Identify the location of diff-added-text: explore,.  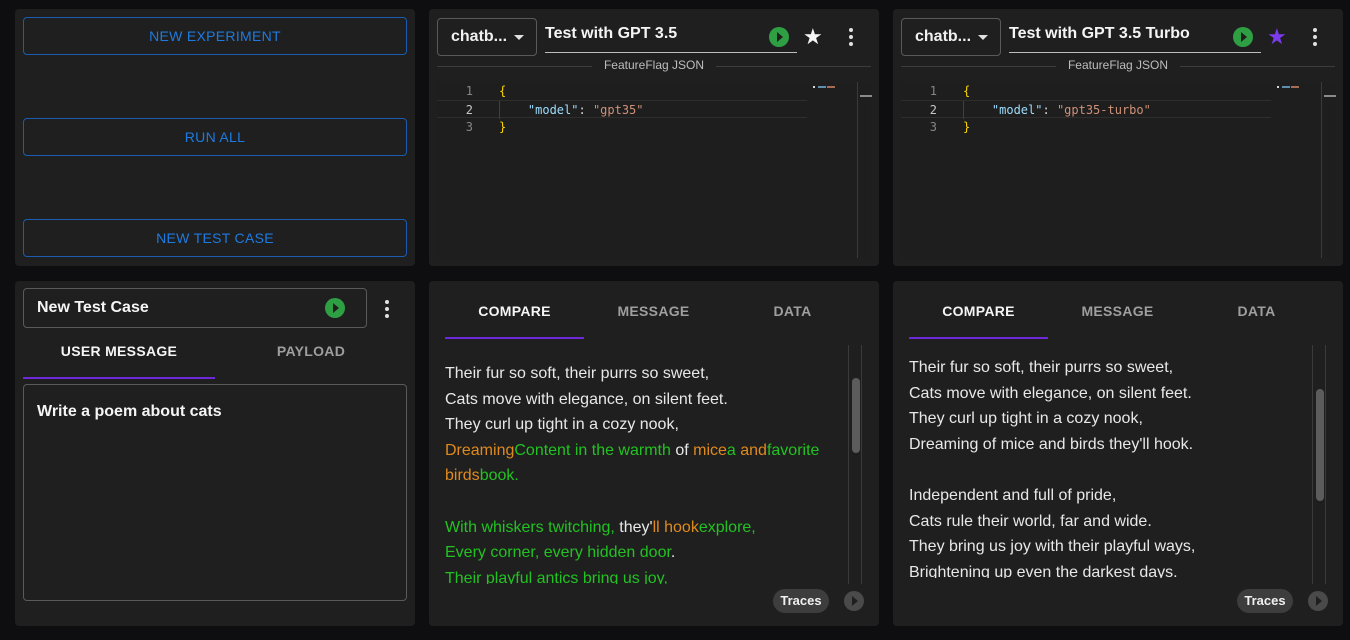
(727, 527).